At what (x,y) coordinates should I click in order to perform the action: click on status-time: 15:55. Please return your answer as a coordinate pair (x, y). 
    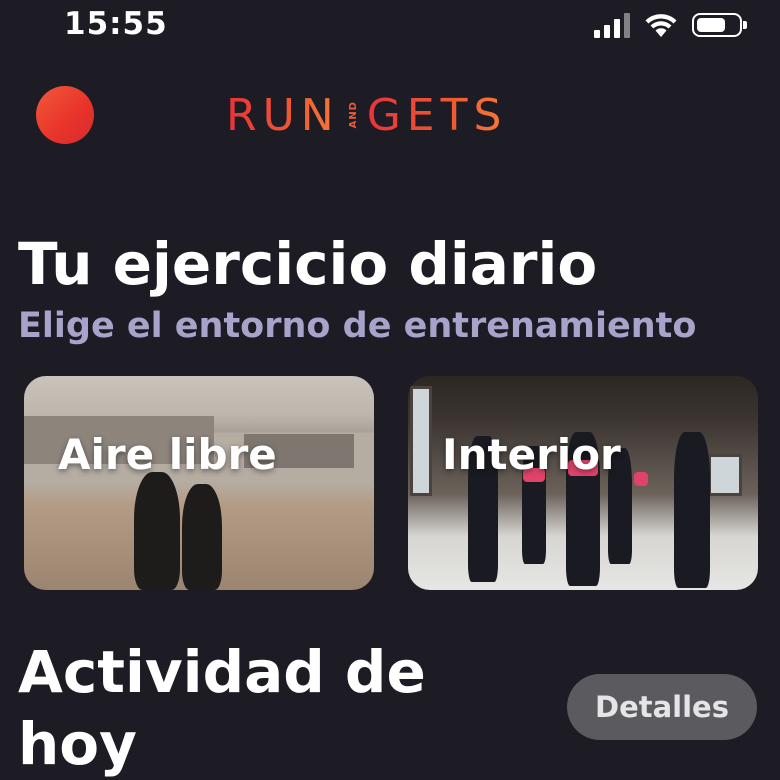
    Looking at the image, I should click on (116, 24).